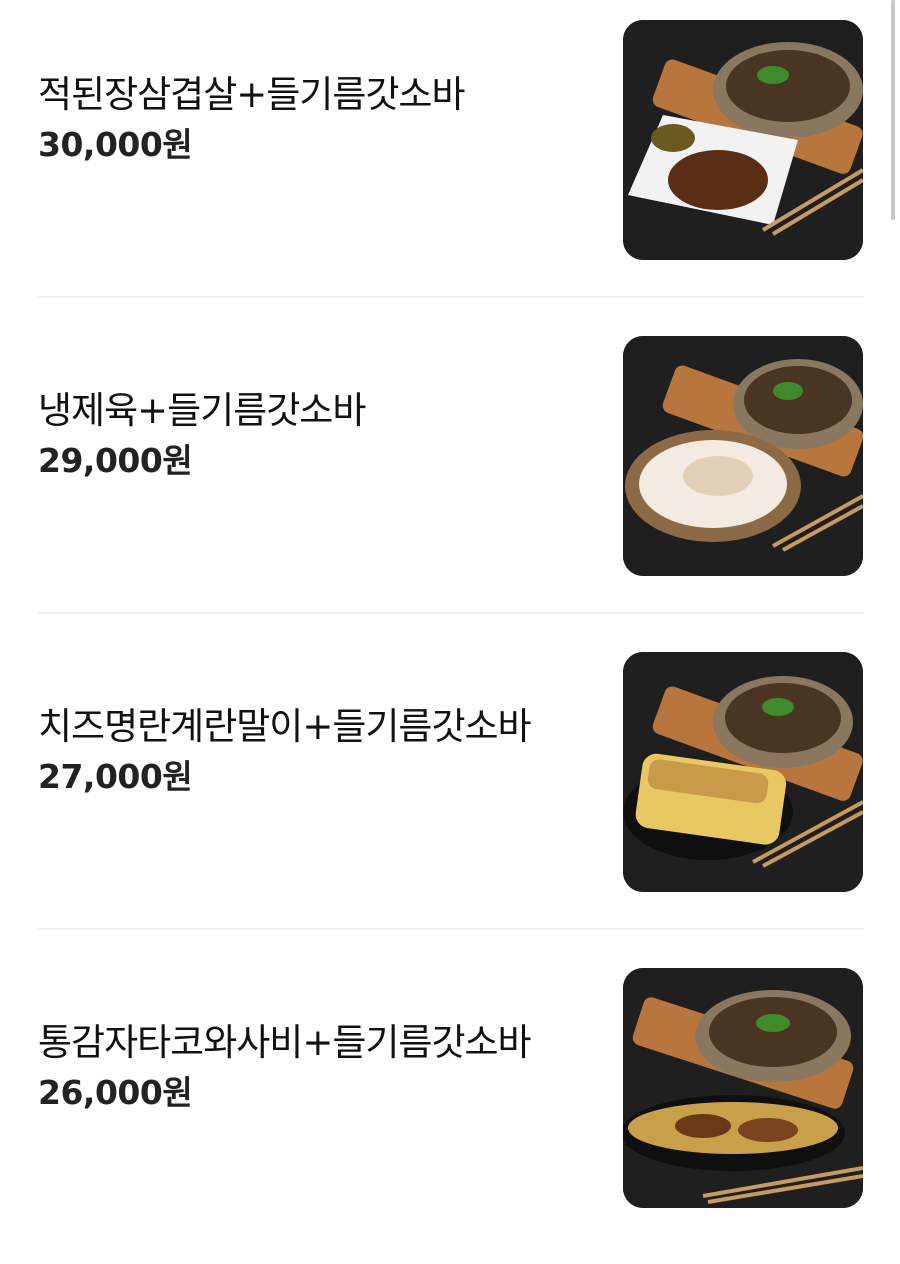 The height and width of the screenshot is (1264, 900). I want to click on scrollbar, so click(893, 110).